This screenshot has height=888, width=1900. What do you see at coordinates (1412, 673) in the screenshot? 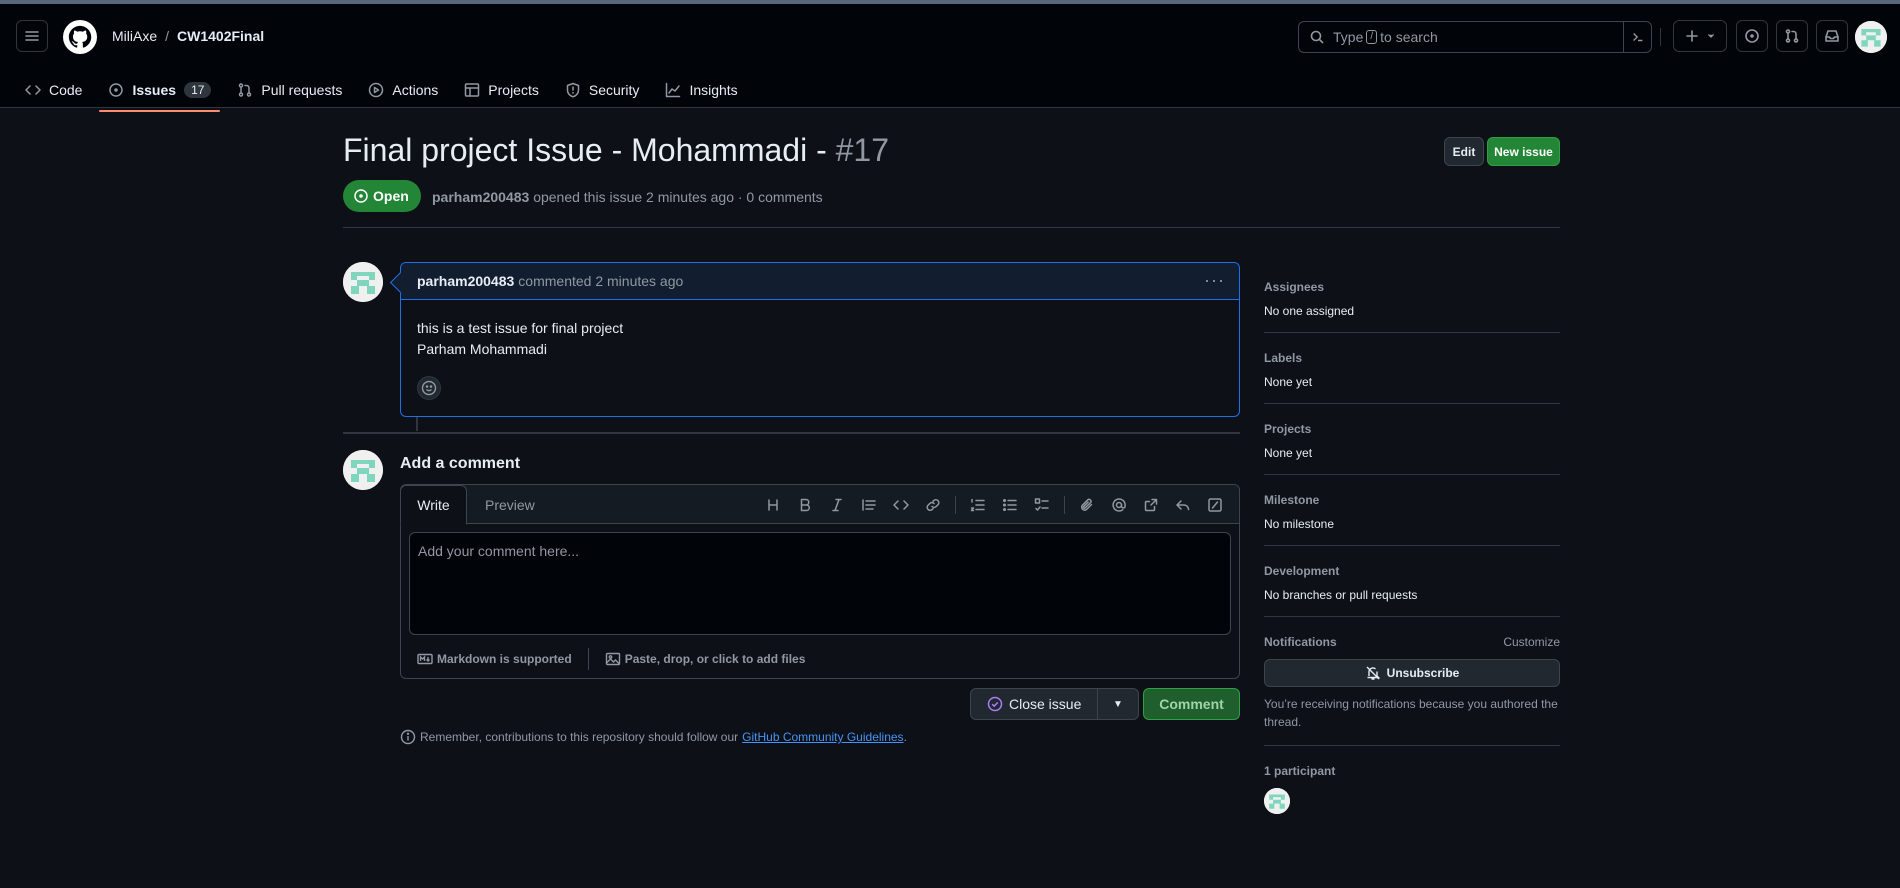
I see `unsubscribe-button: Unsubscribe` at bounding box center [1412, 673].